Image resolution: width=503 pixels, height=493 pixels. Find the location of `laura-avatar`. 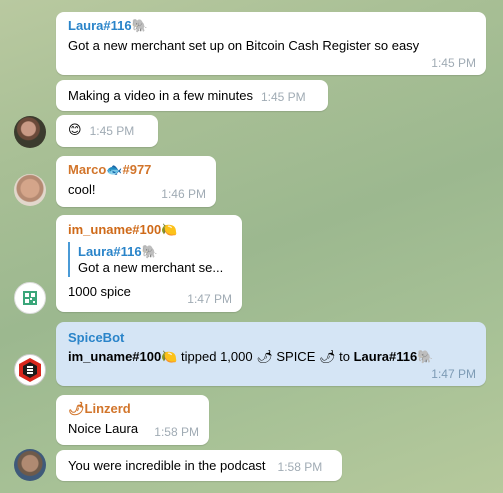

laura-avatar is located at coordinates (30, 132).